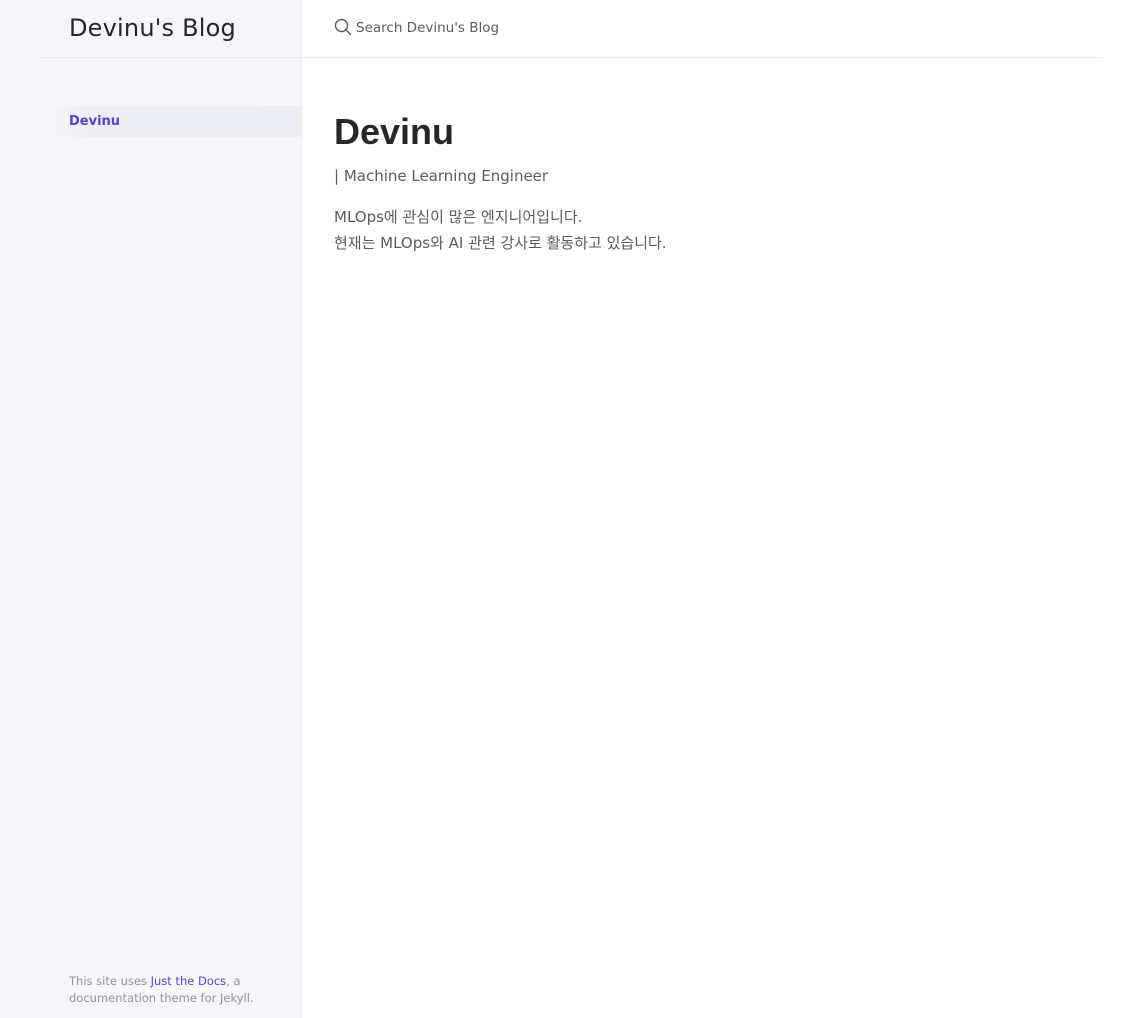 This screenshot has width=1141, height=1018. I want to click on sidebar-item-devinu: Devinu, so click(169, 121).